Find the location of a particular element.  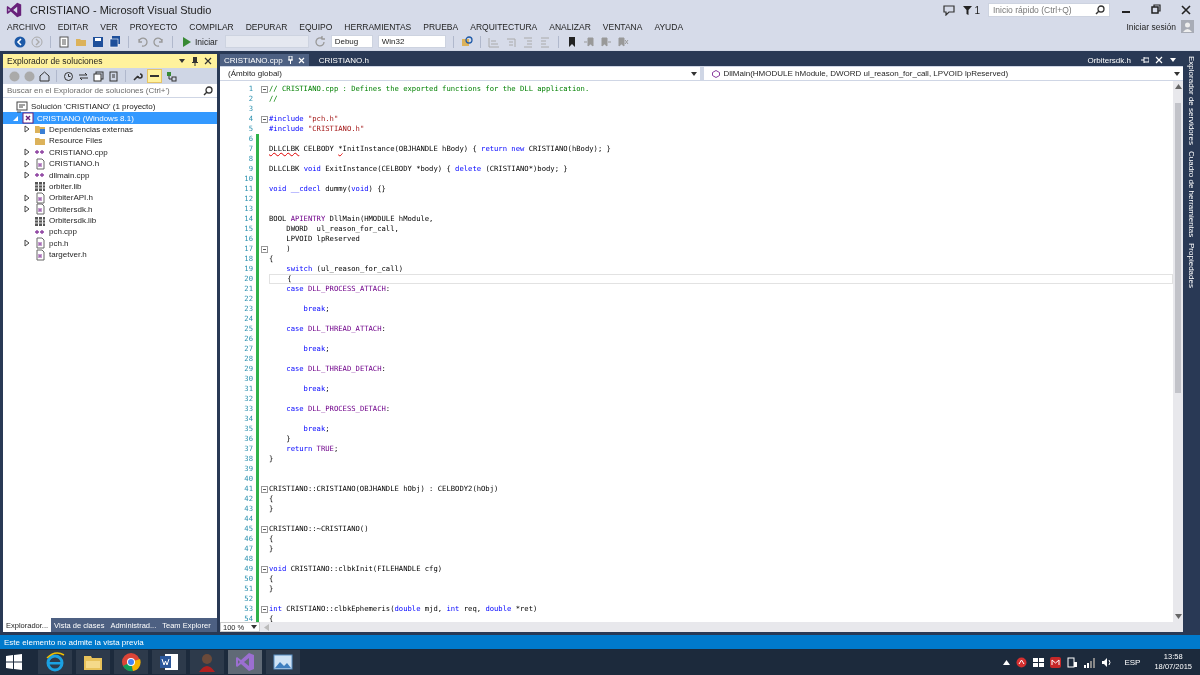

tree-item: pch.cpp is located at coordinates (110, 232).